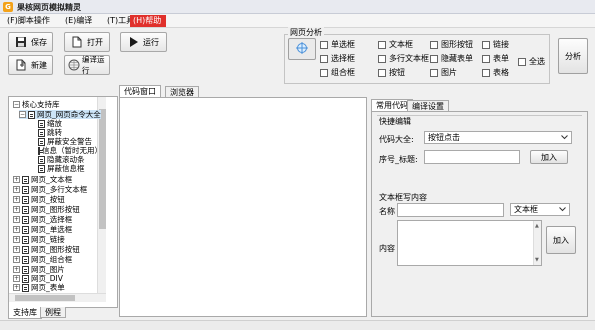  What do you see at coordinates (495, 58) in the screenshot?
I see `checkbox-form: 表单` at bounding box center [495, 58].